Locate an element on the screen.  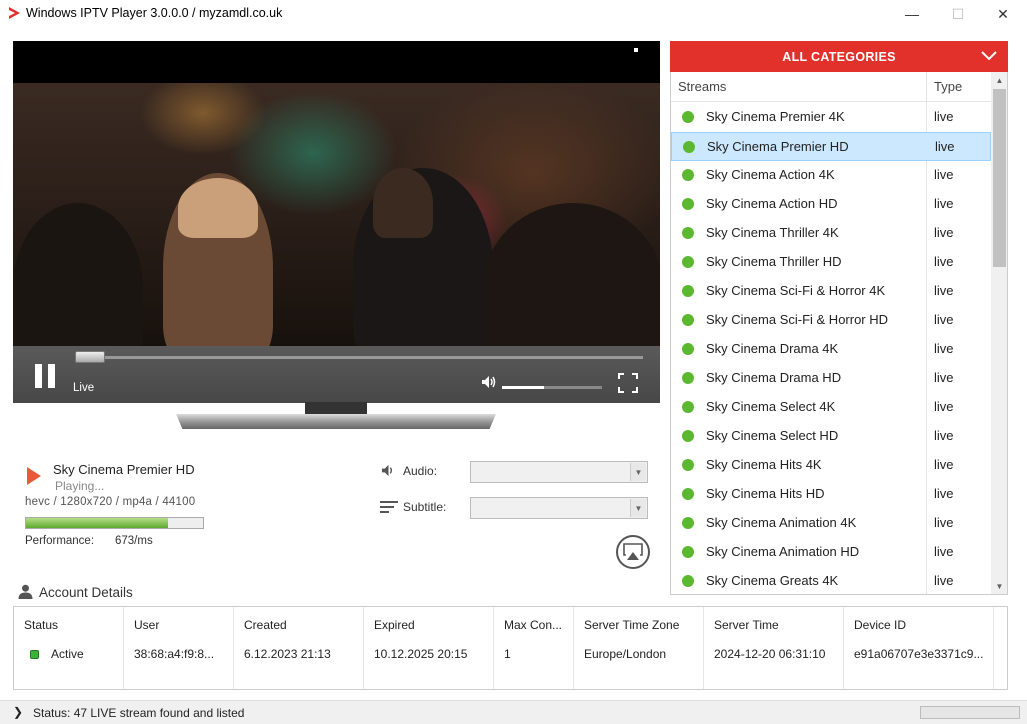
tv-base is located at coordinates (336, 421).